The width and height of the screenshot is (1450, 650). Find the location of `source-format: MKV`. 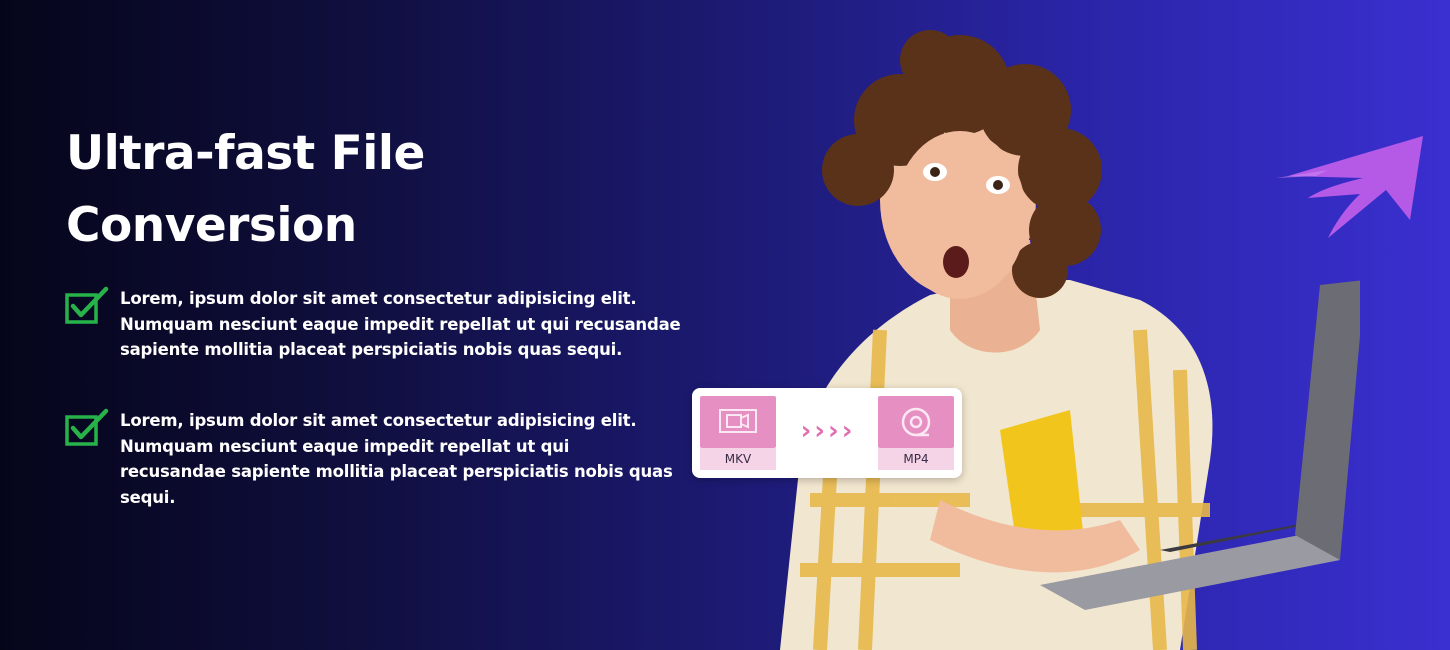

source-format: MKV is located at coordinates (738, 433).